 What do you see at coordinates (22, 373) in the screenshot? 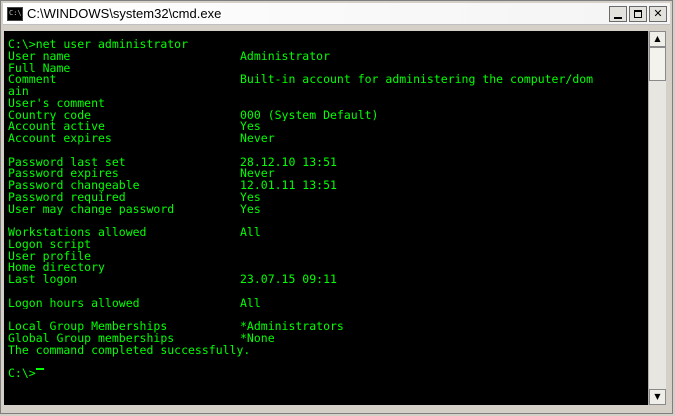
I see `prompt-text: C:\>` at bounding box center [22, 373].